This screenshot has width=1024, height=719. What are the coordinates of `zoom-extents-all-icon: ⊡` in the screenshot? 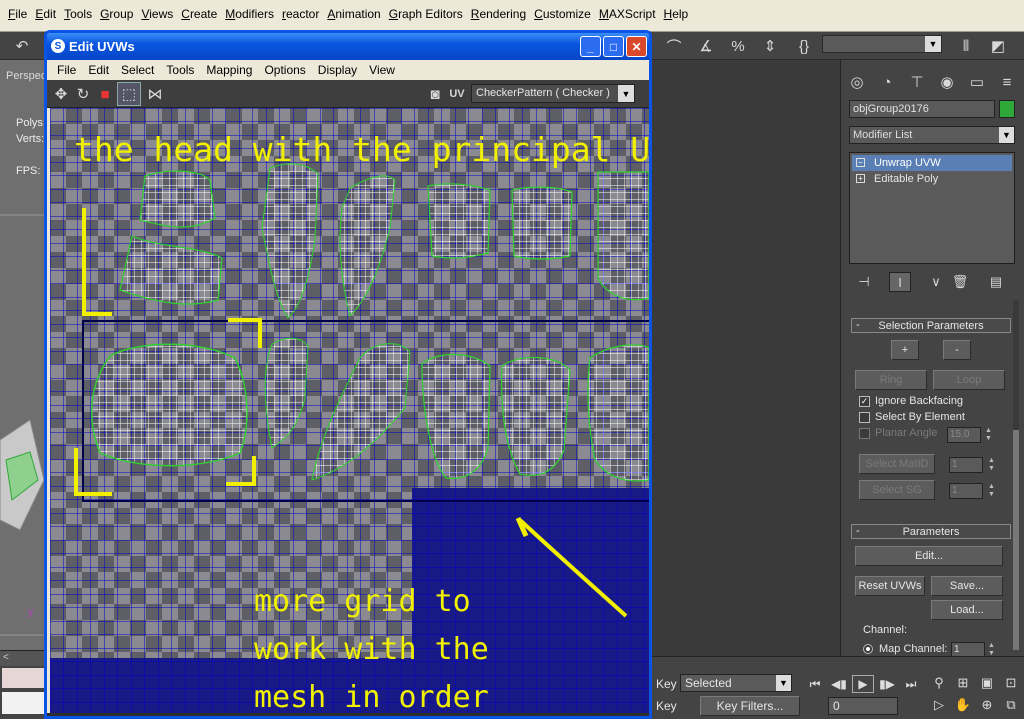 It's located at (1011, 683).